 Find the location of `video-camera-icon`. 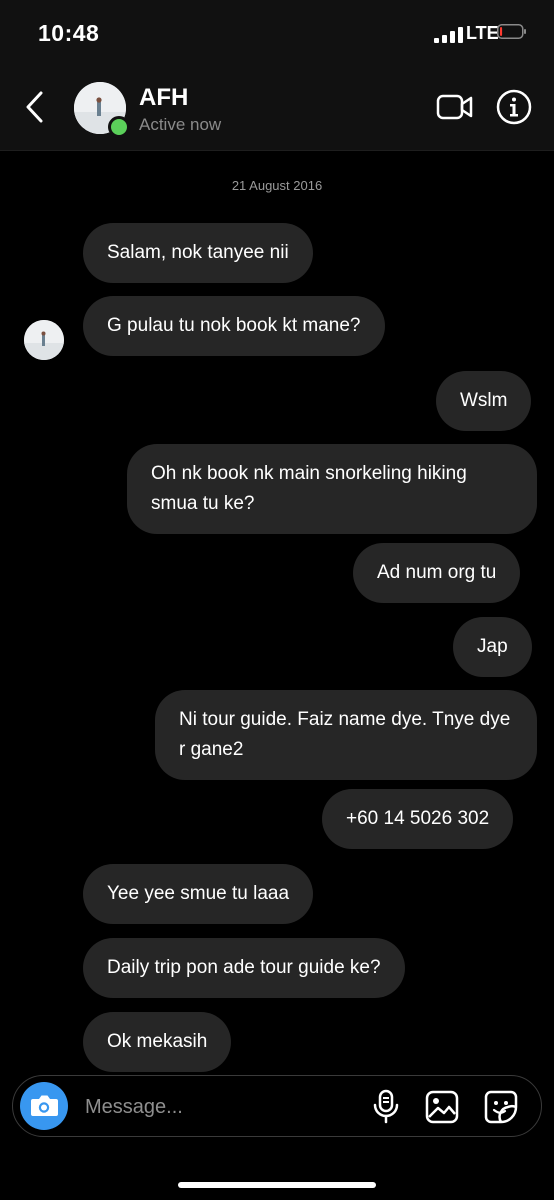

video-camera-icon is located at coordinates (455, 107).